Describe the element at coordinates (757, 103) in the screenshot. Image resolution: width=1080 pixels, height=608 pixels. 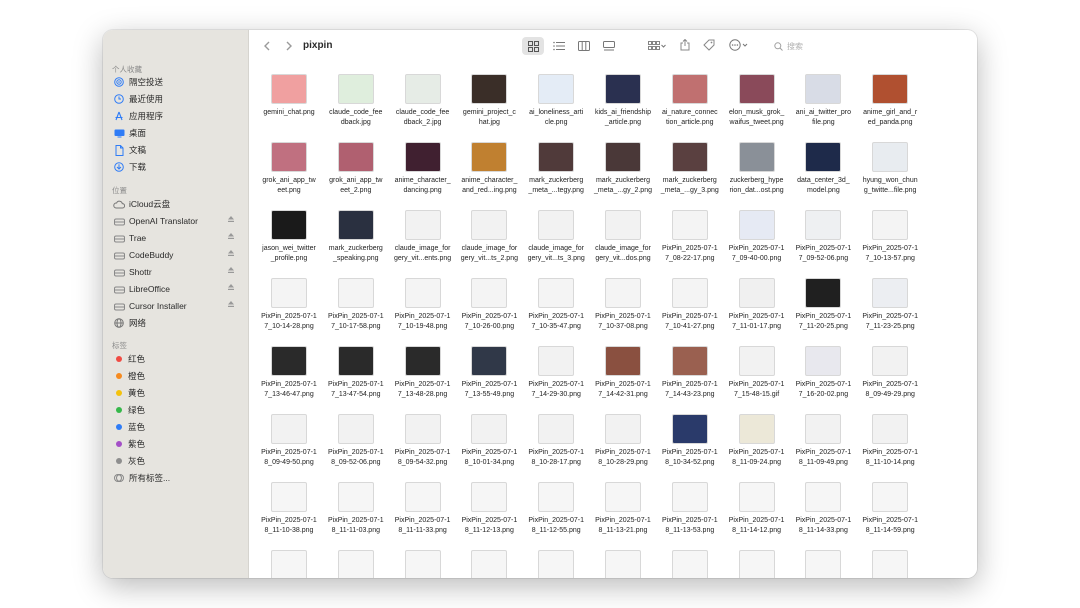
I see `file-item: elon_musk_grok_ waifus_tweet.png` at that location.